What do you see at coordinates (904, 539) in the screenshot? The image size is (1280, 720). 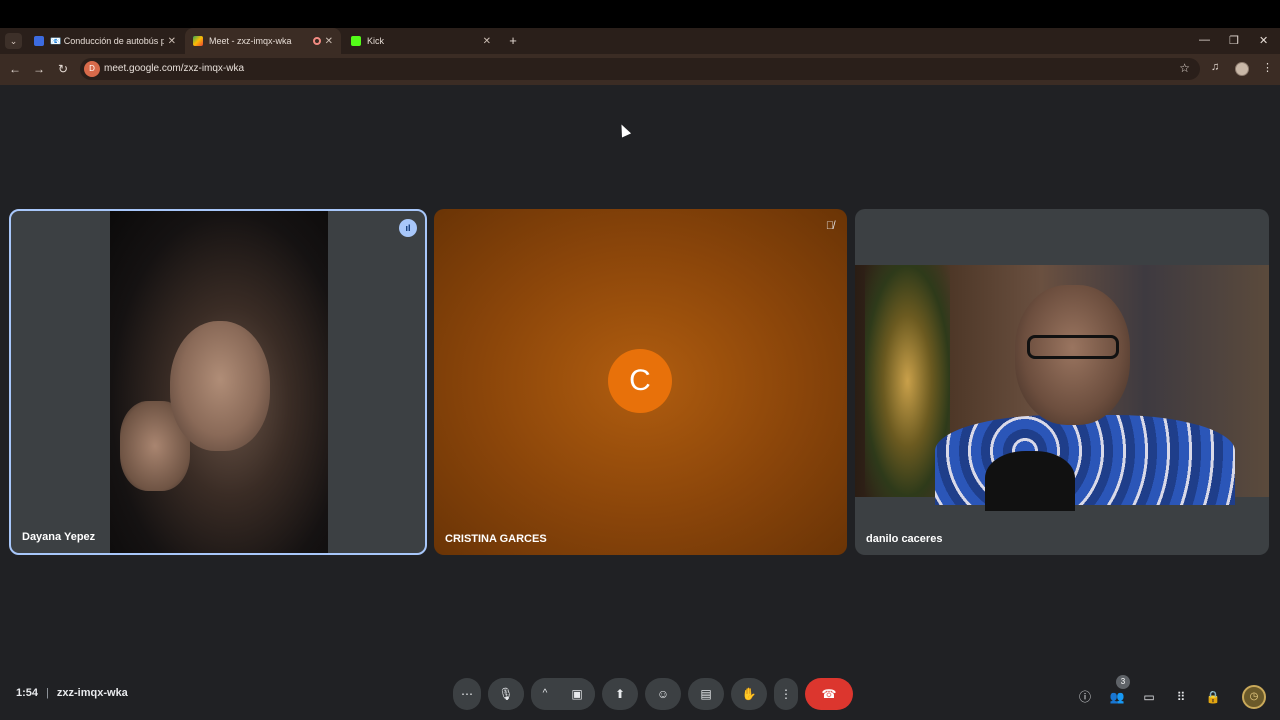 I see `participant-name: danilo caceres` at bounding box center [904, 539].